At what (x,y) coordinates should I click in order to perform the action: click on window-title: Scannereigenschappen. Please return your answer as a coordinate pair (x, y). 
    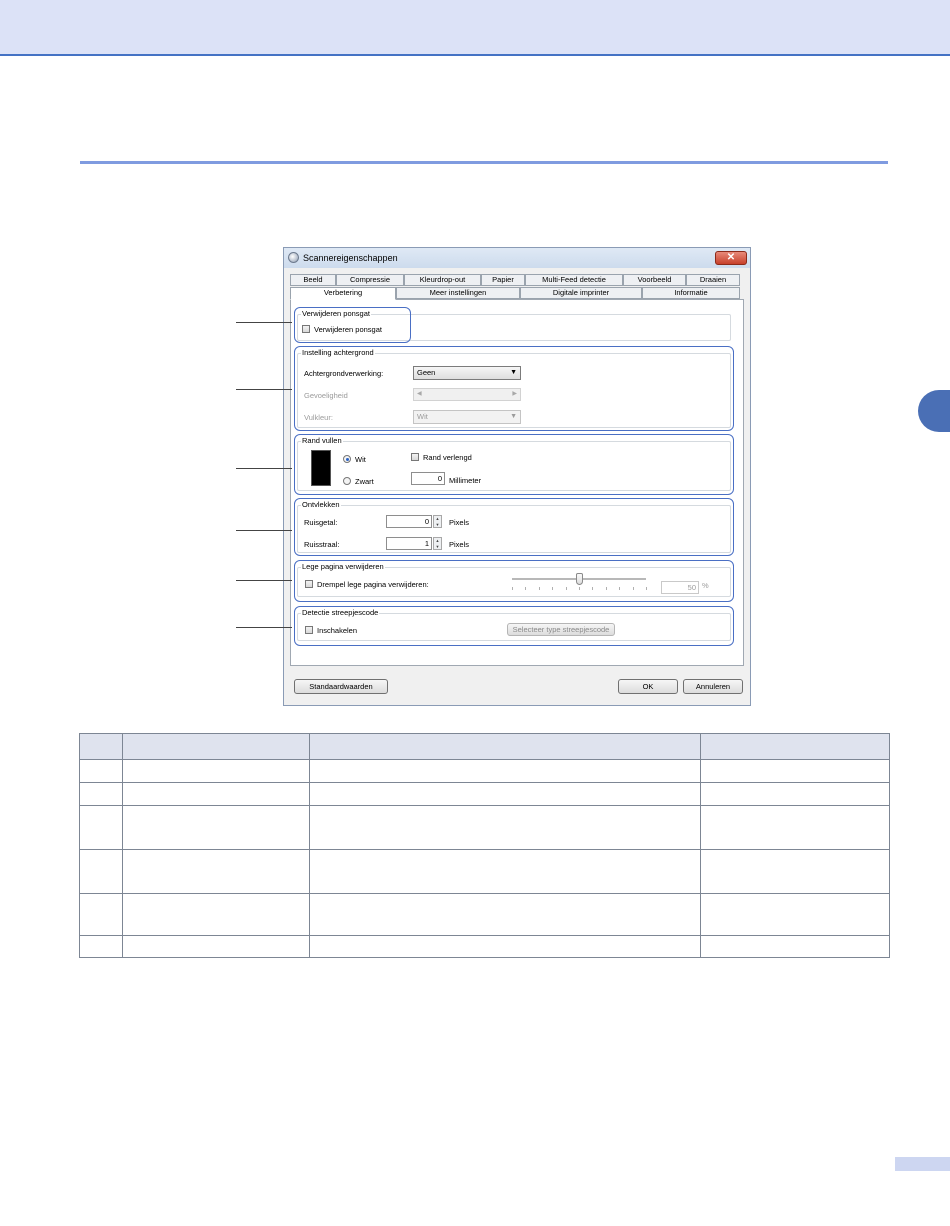
    Looking at the image, I should click on (350, 258).